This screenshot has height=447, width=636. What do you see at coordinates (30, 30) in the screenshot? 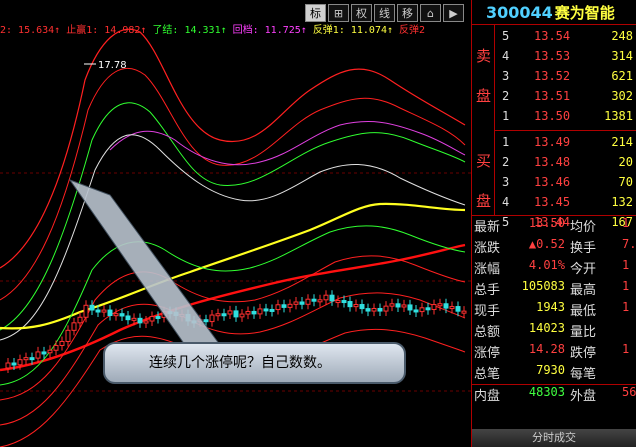
I see `indicator-0: 2: 15.634↑` at bounding box center [30, 30].